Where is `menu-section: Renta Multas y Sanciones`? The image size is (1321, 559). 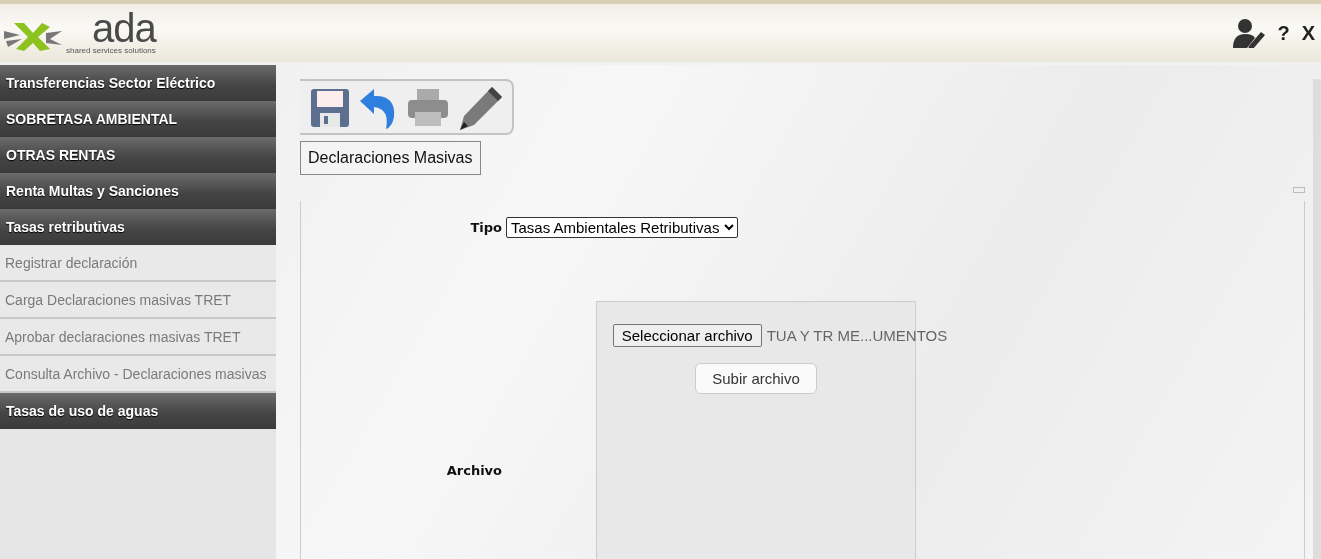
menu-section: Renta Multas y Sanciones is located at coordinates (138, 191).